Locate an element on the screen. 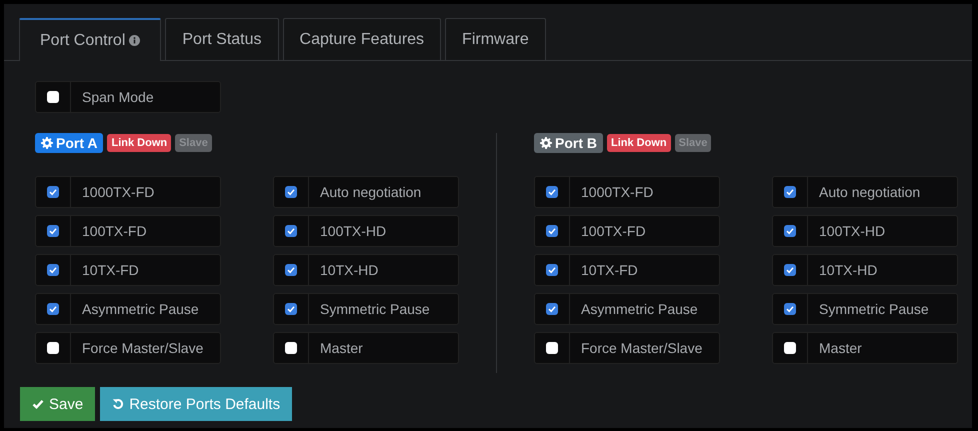 The image size is (978, 431). port-name: Port A is located at coordinates (77, 143).